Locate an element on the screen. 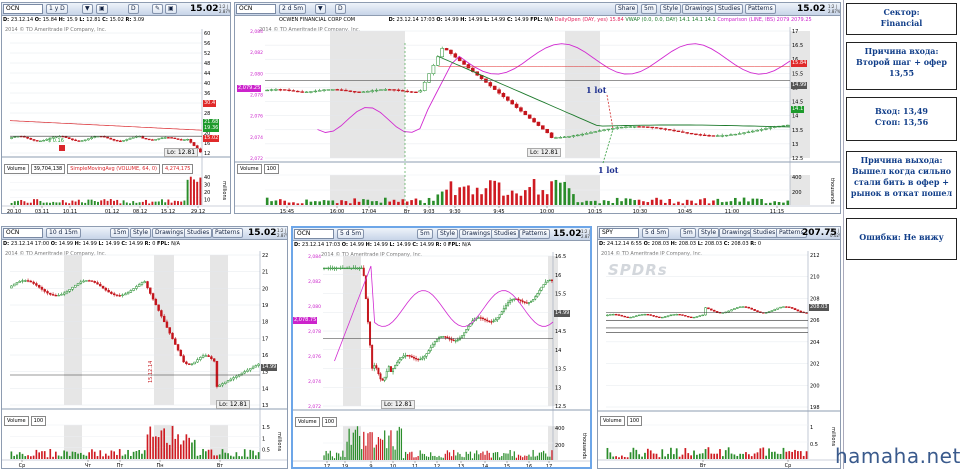 Image resolution: width=960 pixels, height=469 pixels. y-axis-tick: 13.5 is located at coordinates (560, 370).